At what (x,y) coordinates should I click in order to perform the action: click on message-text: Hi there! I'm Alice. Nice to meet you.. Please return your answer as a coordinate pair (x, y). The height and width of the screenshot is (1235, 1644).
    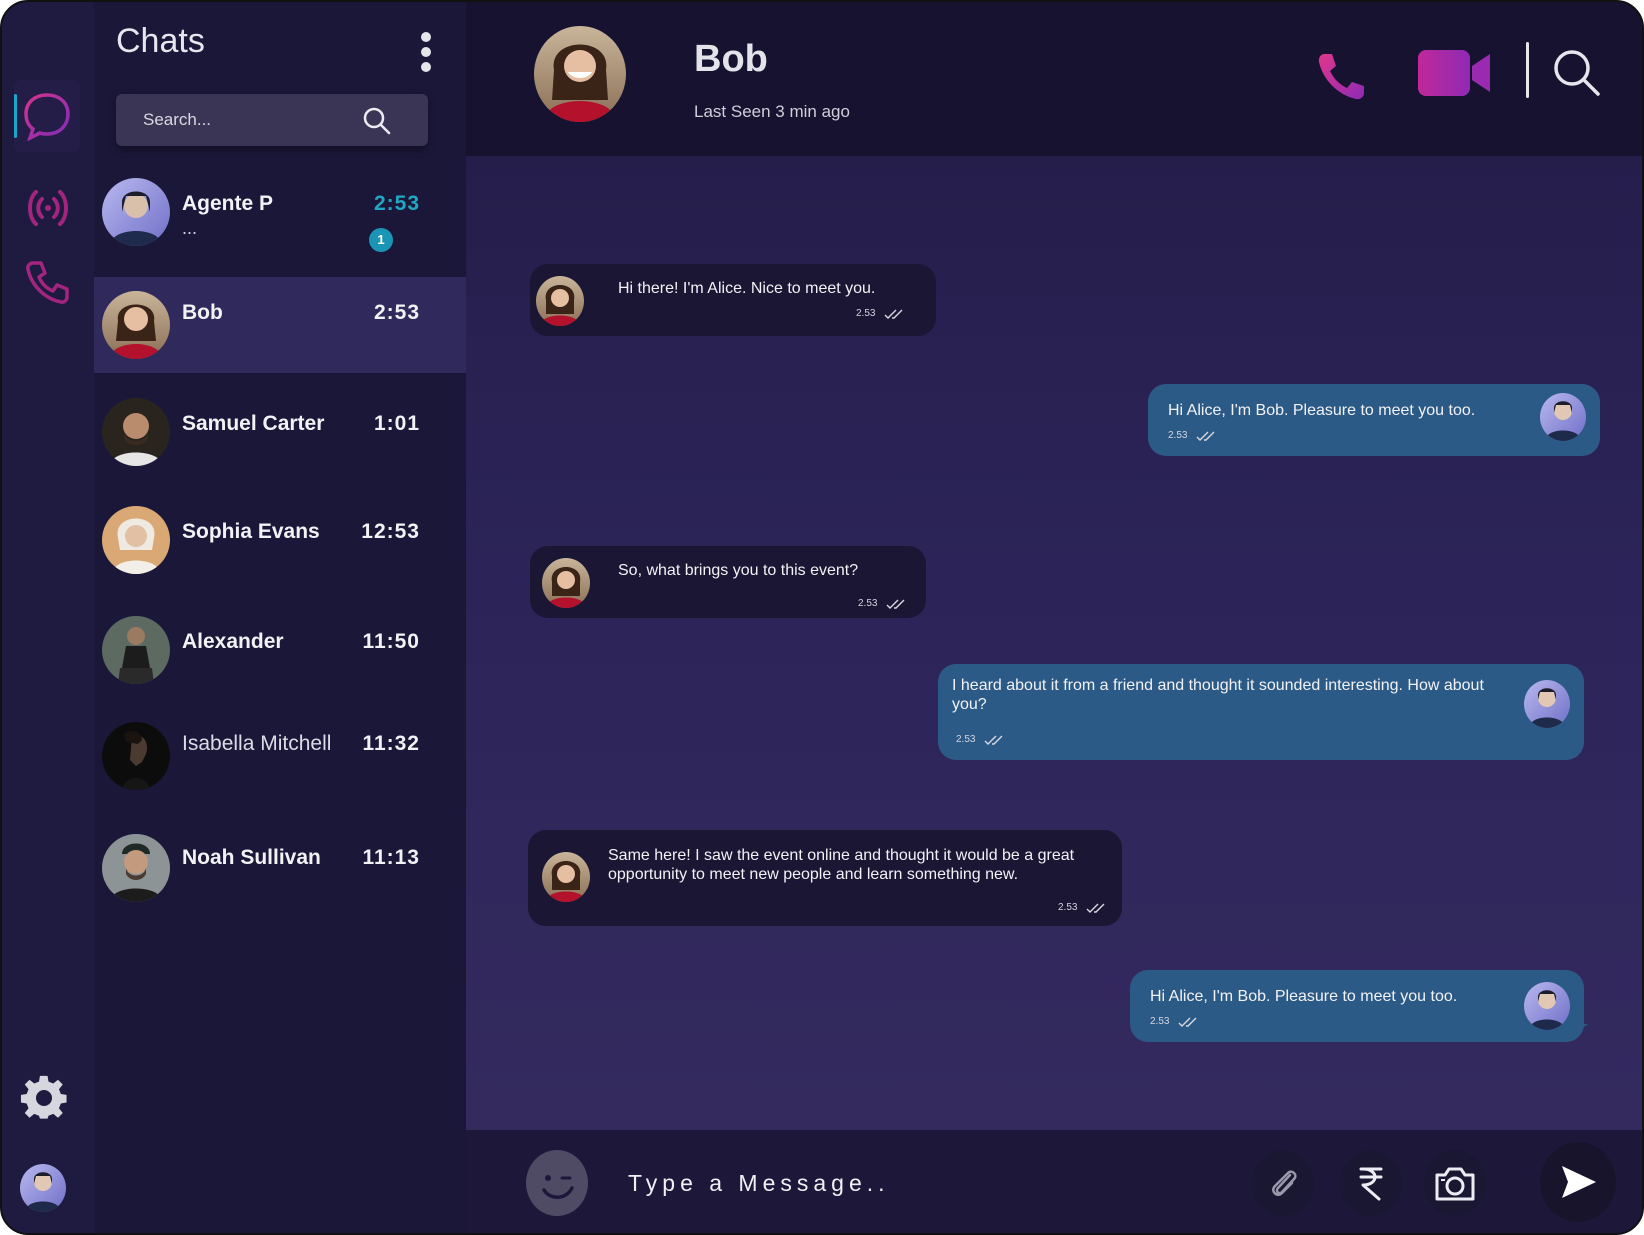
    Looking at the image, I should click on (747, 288).